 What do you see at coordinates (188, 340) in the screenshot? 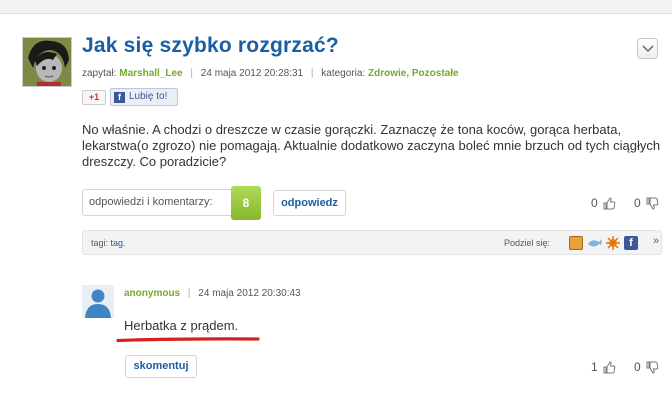
I see `red-underline-annotation` at bounding box center [188, 340].